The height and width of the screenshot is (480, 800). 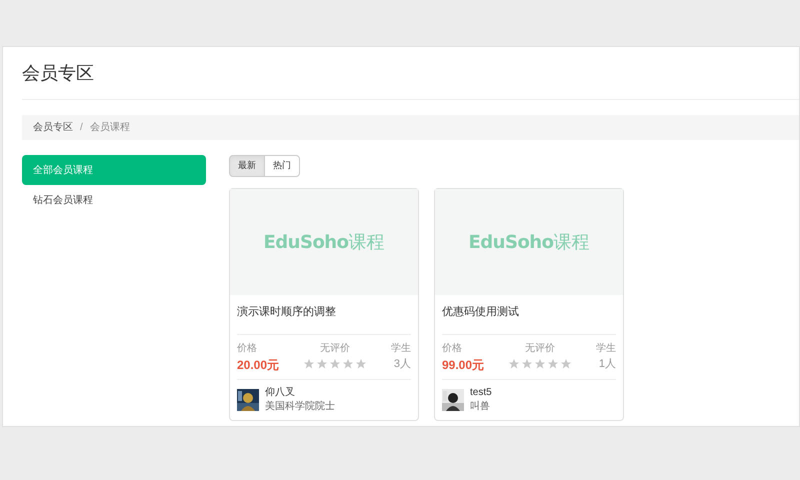 I want to click on teacher-title: 叫兽, so click(x=480, y=407).